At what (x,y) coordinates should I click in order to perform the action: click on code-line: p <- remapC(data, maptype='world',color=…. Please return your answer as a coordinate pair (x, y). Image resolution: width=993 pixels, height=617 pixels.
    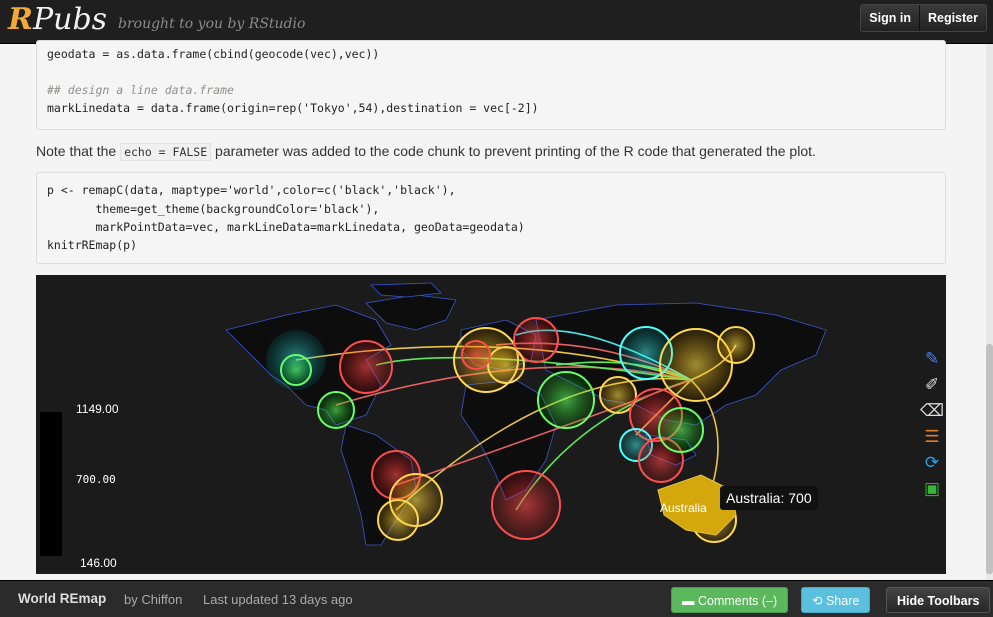
    Looking at the image, I should click on (251, 190).